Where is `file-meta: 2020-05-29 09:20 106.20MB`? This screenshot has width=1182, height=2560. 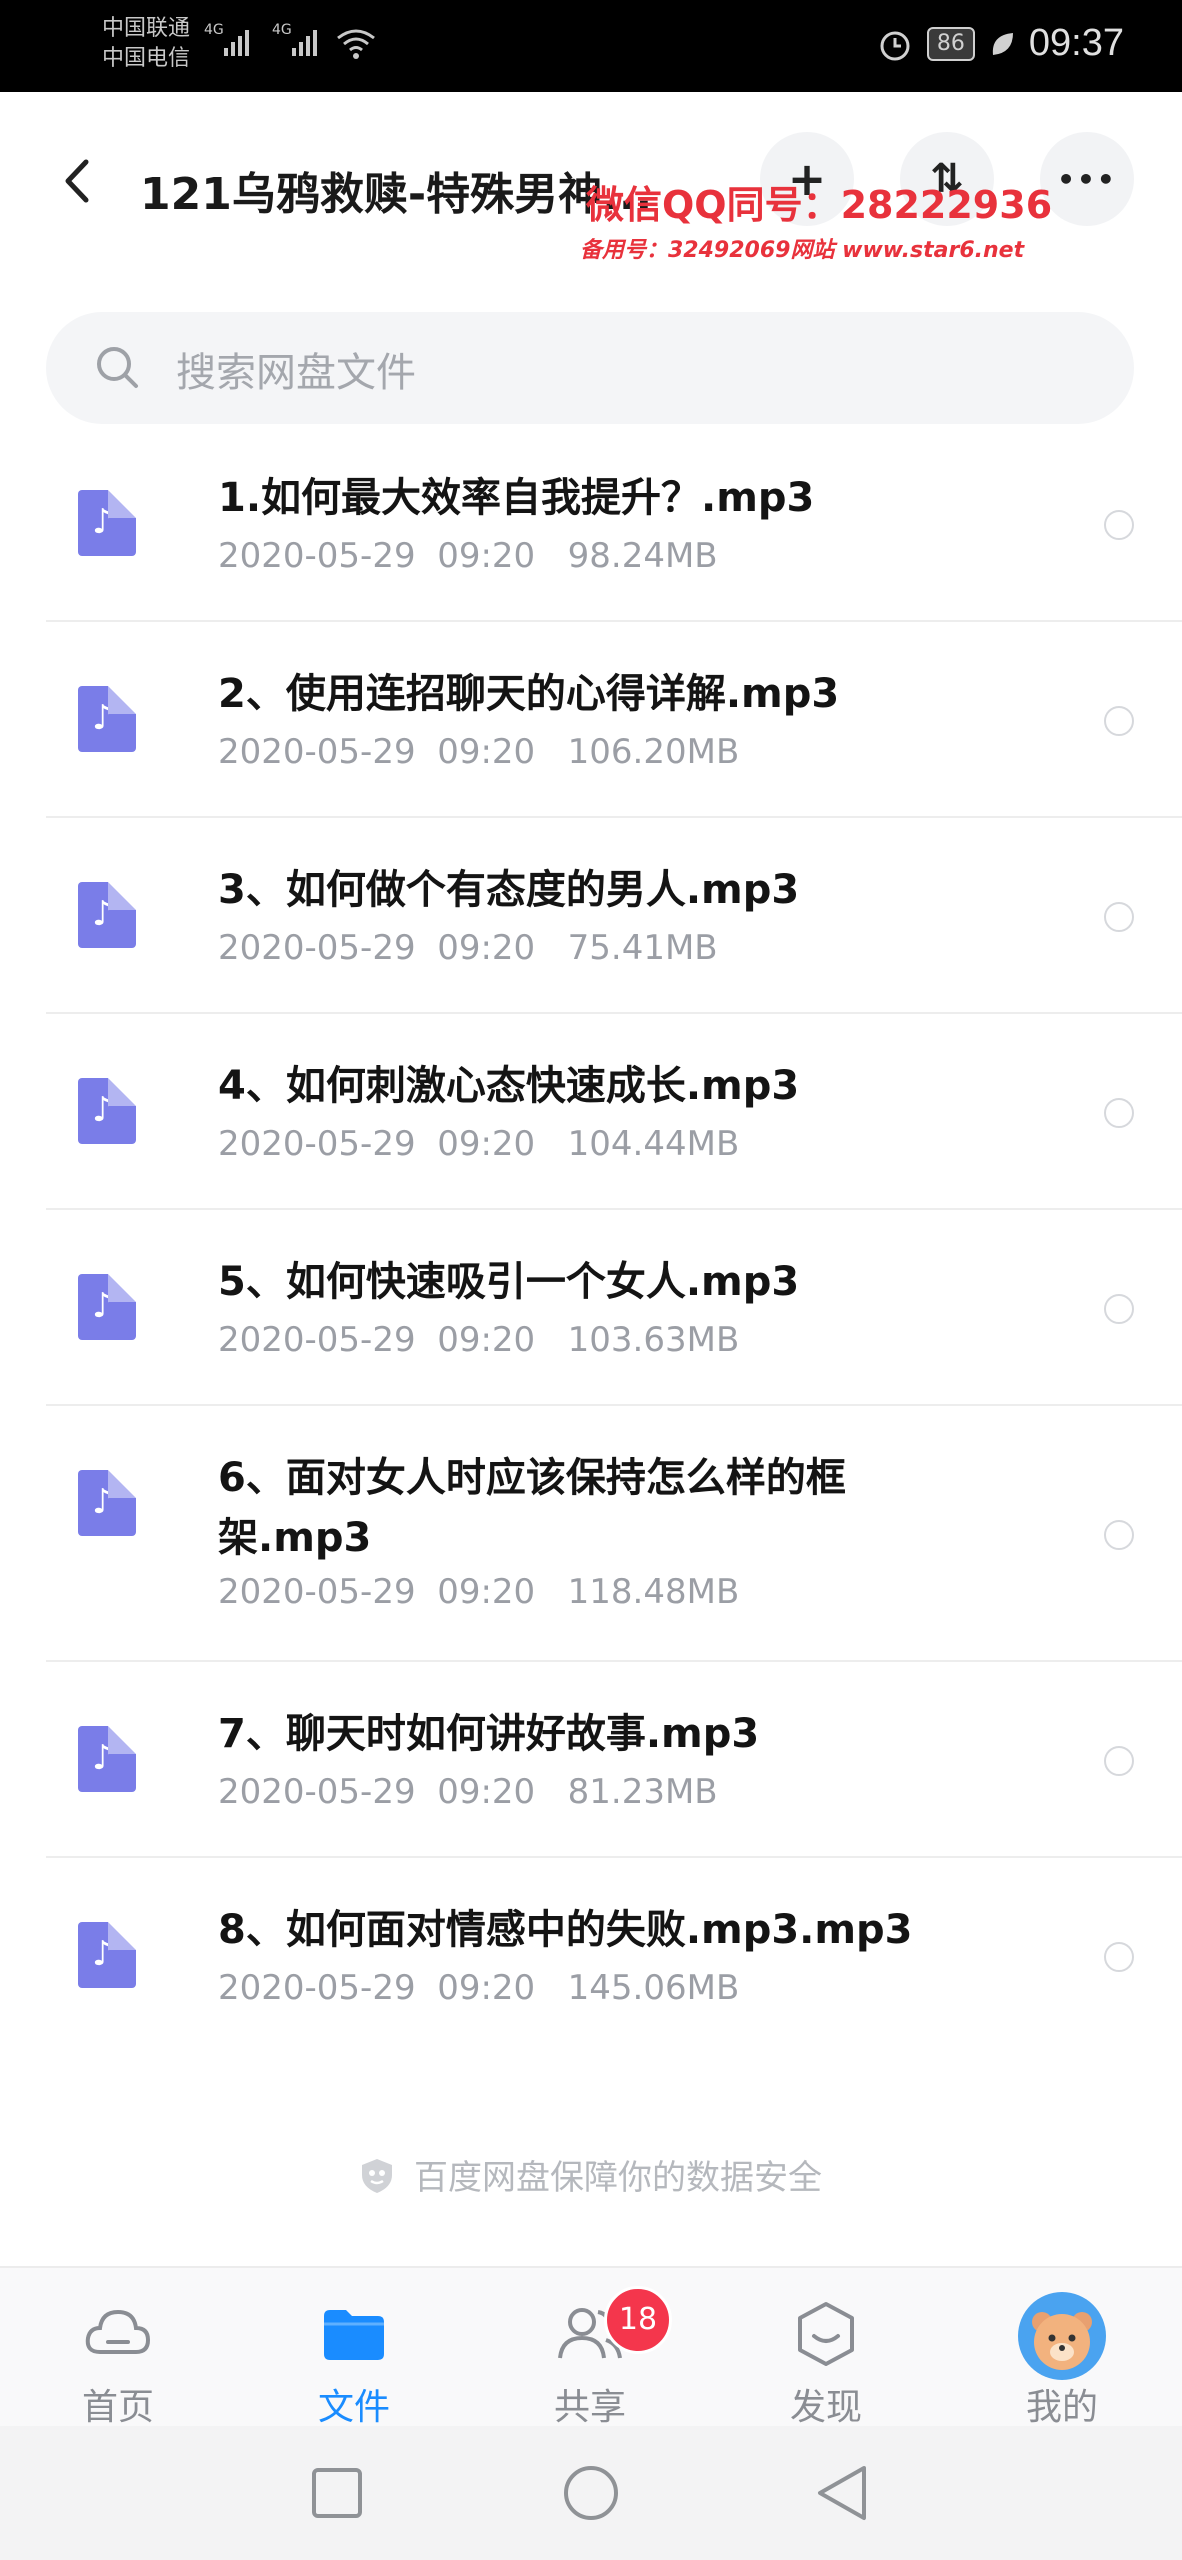
file-meta: 2020-05-29 09:20 106.20MB is located at coordinates (478, 752).